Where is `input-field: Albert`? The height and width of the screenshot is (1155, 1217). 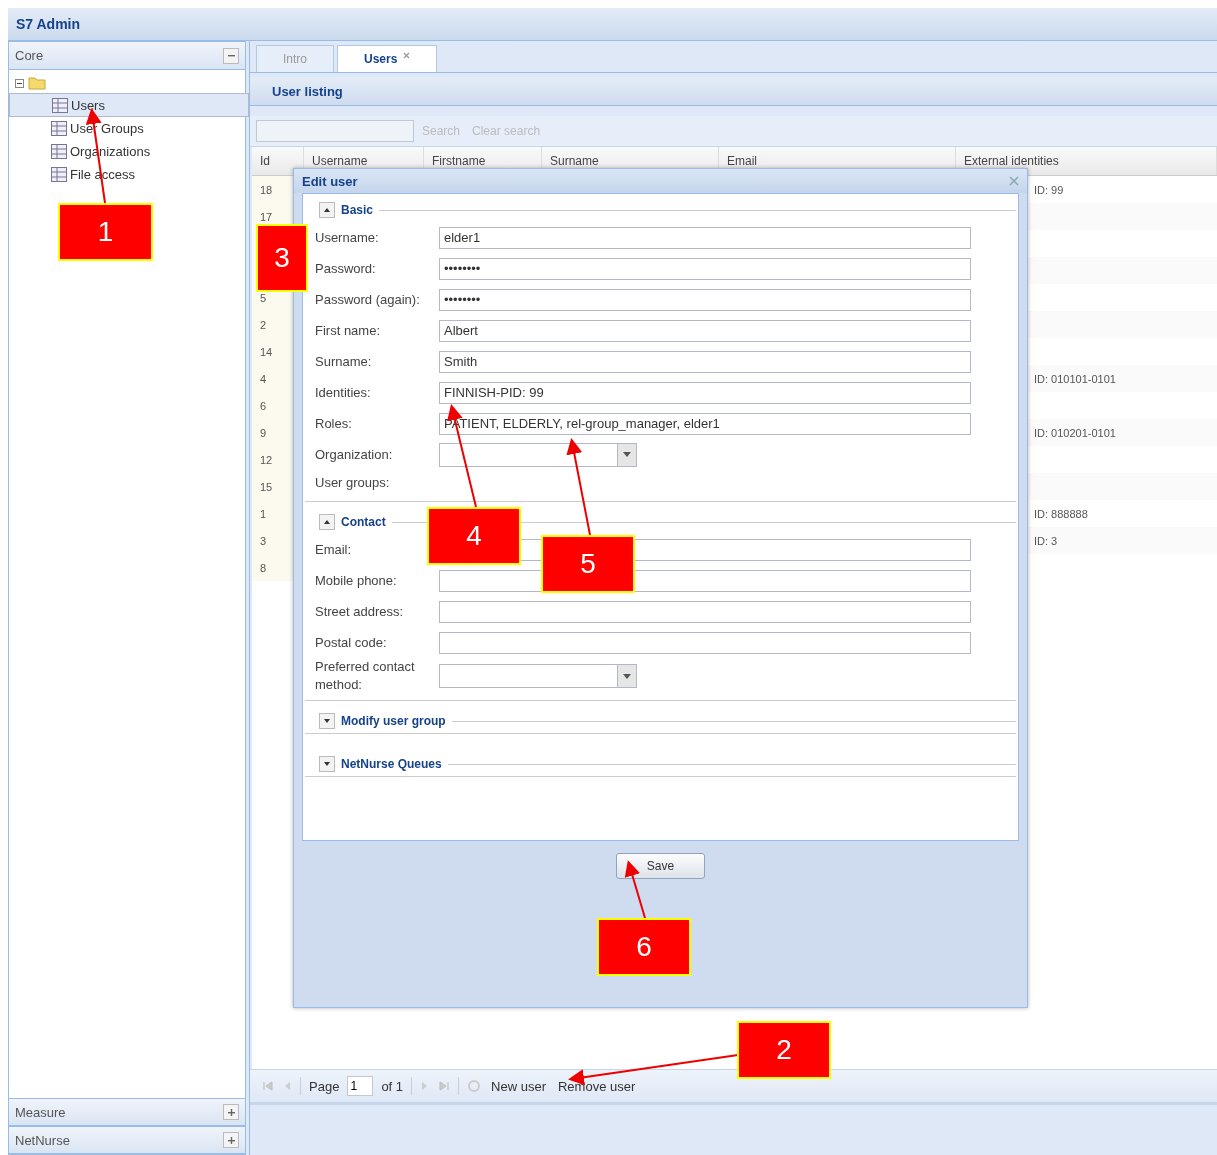
input-field: Albert is located at coordinates (705, 330).